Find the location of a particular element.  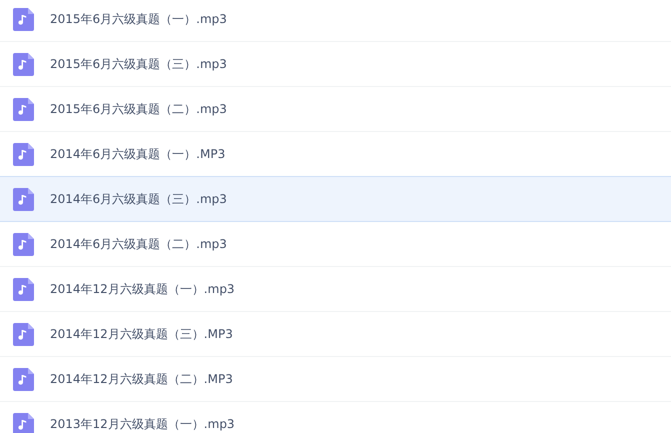

file-name: 2015年6月六级真题（三）.mp3 is located at coordinates (138, 64).